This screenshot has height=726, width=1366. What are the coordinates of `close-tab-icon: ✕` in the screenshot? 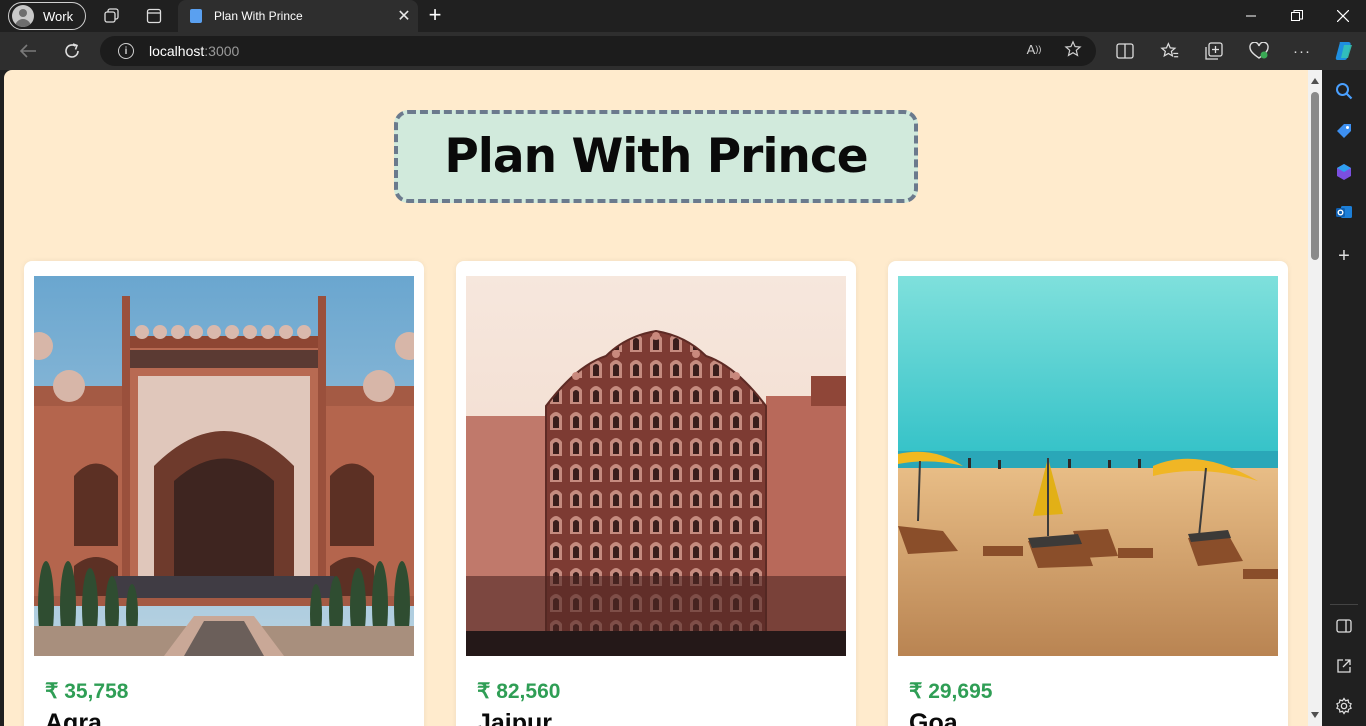 It's located at (404, 16).